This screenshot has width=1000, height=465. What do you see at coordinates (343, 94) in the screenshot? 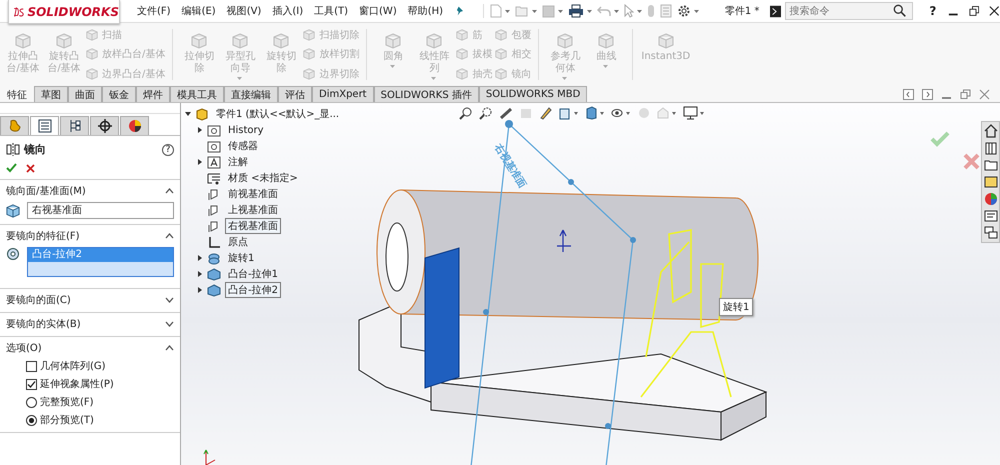
I see `ribbon-tab: DimXpert` at bounding box center [343, 94].